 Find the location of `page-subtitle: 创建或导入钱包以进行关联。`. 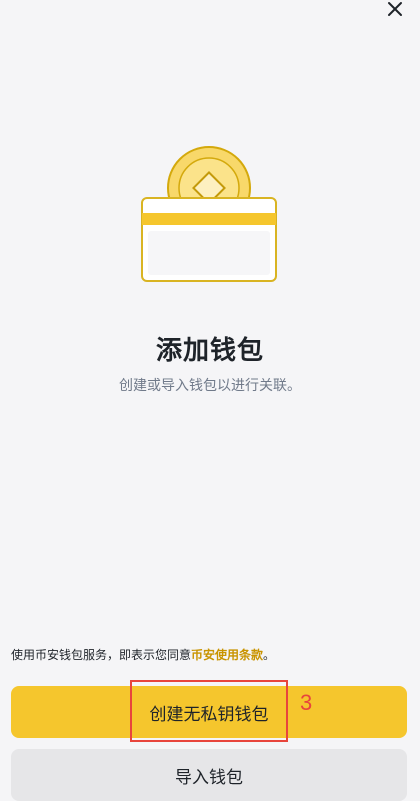

page-subtitle: 创建或导入钱包以进行关联。 is located at coordinates (210, 386).